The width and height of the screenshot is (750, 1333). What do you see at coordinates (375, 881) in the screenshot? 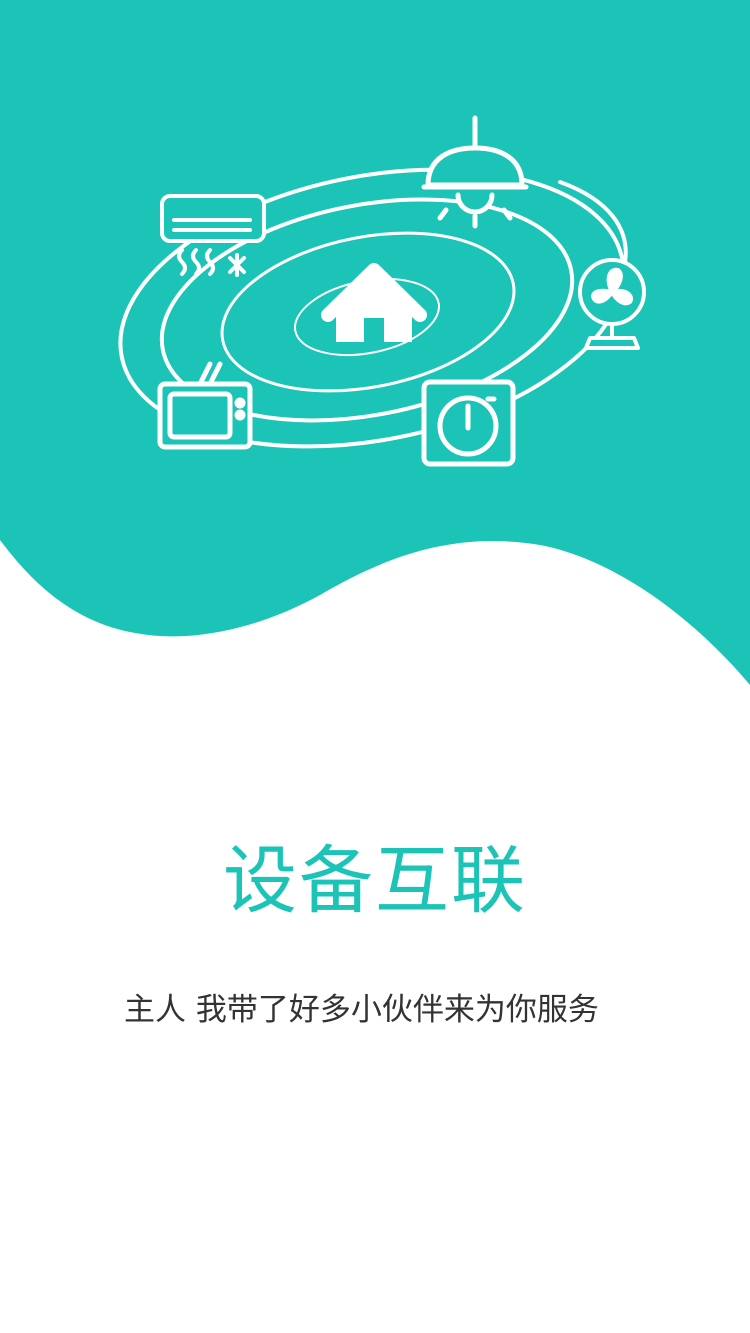
I see `page-title: 设备互联` at bounding box center [375, 881].